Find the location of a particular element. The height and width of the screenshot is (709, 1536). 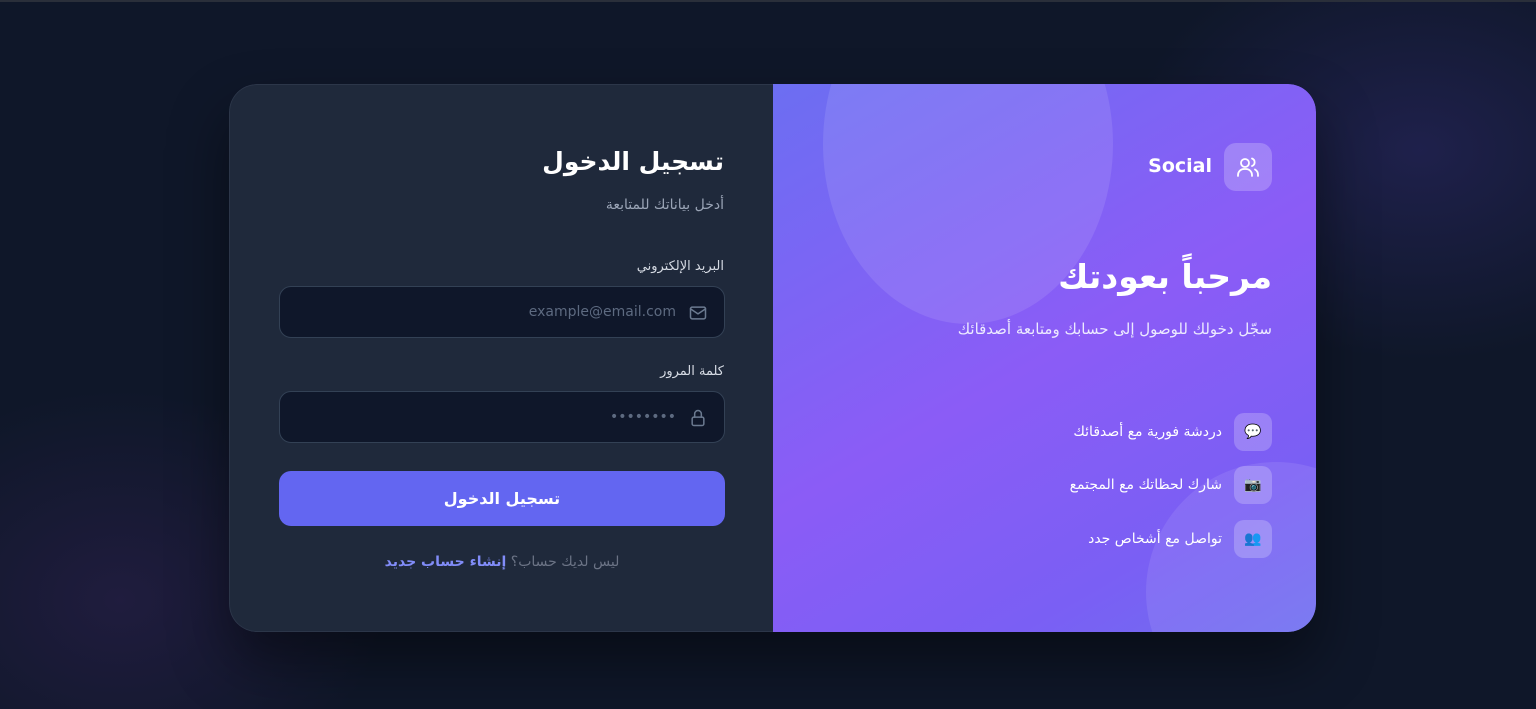

feature-text: تواصل مع أشخاص جدد is located at coordinates (1155, 539).